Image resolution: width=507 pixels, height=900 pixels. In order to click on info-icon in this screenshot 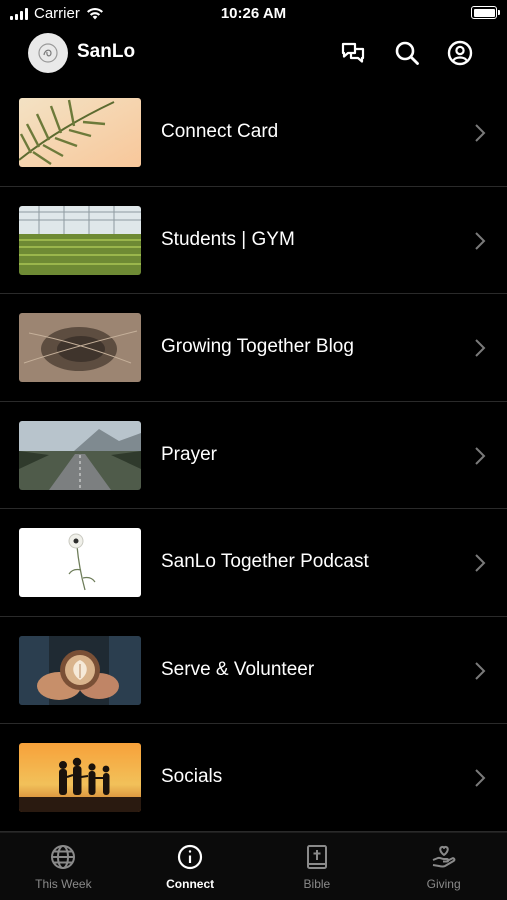, I will do `click(190, 857)`.